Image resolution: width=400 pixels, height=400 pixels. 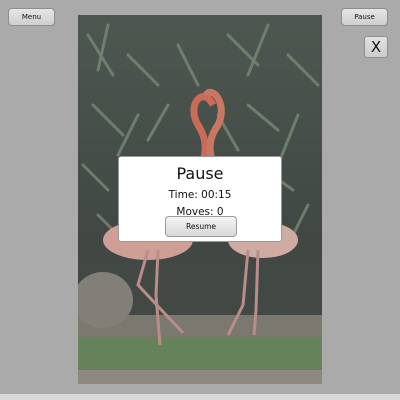 I want to click on pause-button: Pause, so click(x=364, y=17).